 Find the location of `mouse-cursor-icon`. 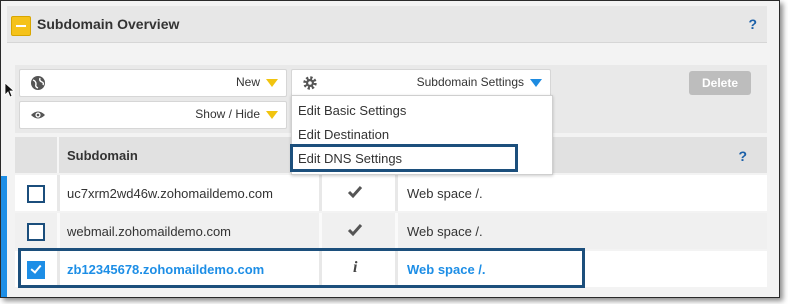

mouse-cursor-icon is located at coordinates (9, 90).